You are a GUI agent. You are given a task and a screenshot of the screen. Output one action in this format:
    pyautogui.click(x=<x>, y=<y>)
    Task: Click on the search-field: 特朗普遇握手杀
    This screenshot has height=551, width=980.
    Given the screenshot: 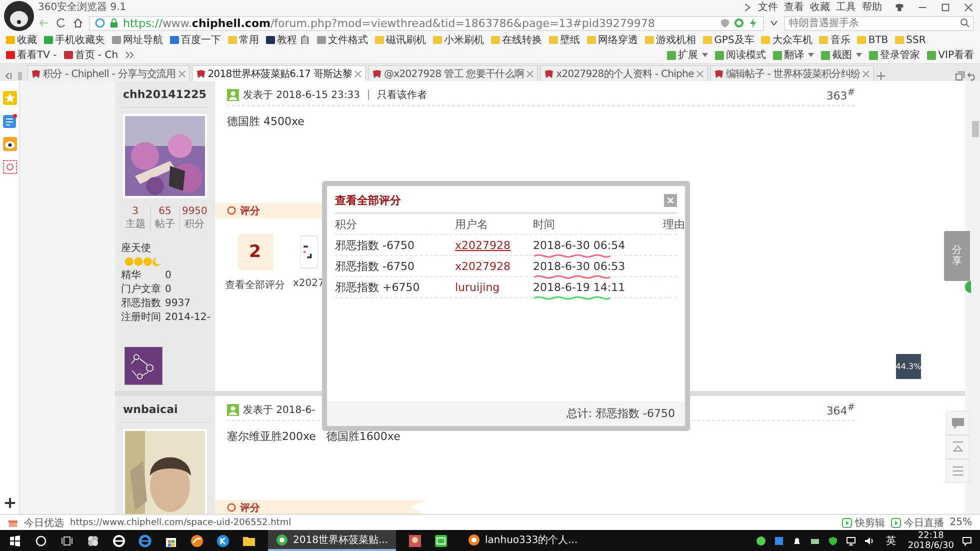 What is the action you would take?
    pyautogui.click(x=879, y=23)
    